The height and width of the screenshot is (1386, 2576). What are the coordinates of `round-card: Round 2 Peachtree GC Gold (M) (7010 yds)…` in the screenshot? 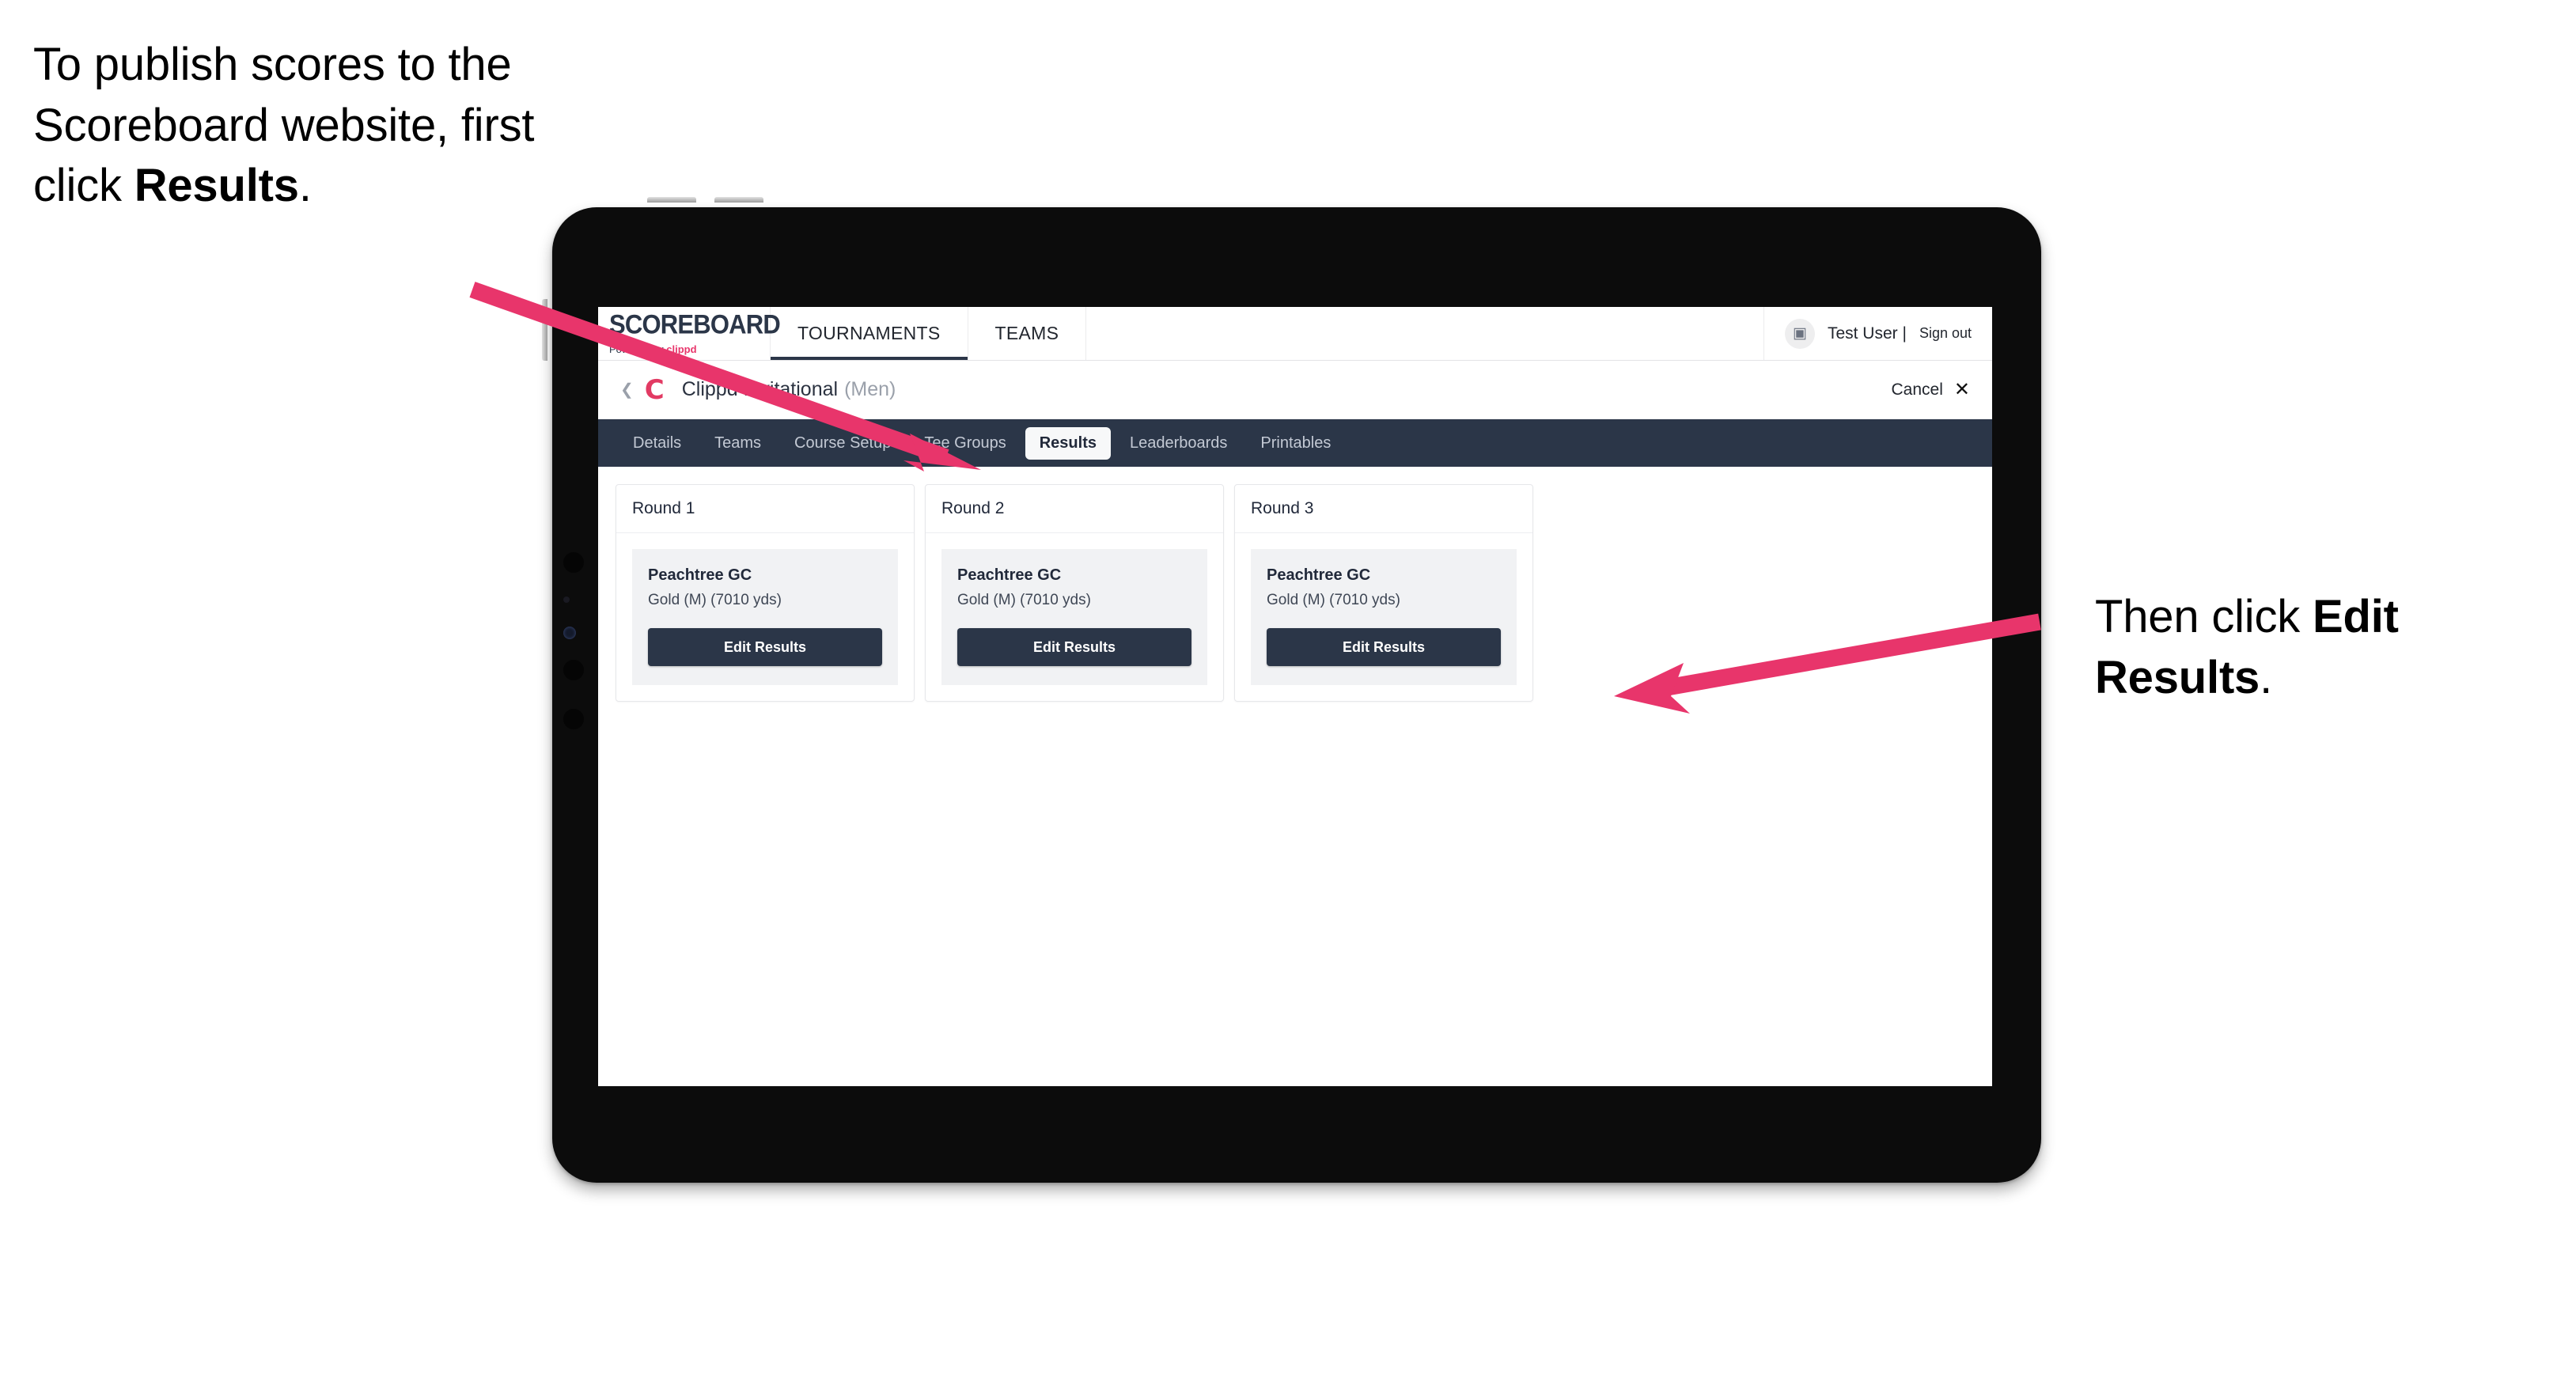 It's located at (1074, 593).